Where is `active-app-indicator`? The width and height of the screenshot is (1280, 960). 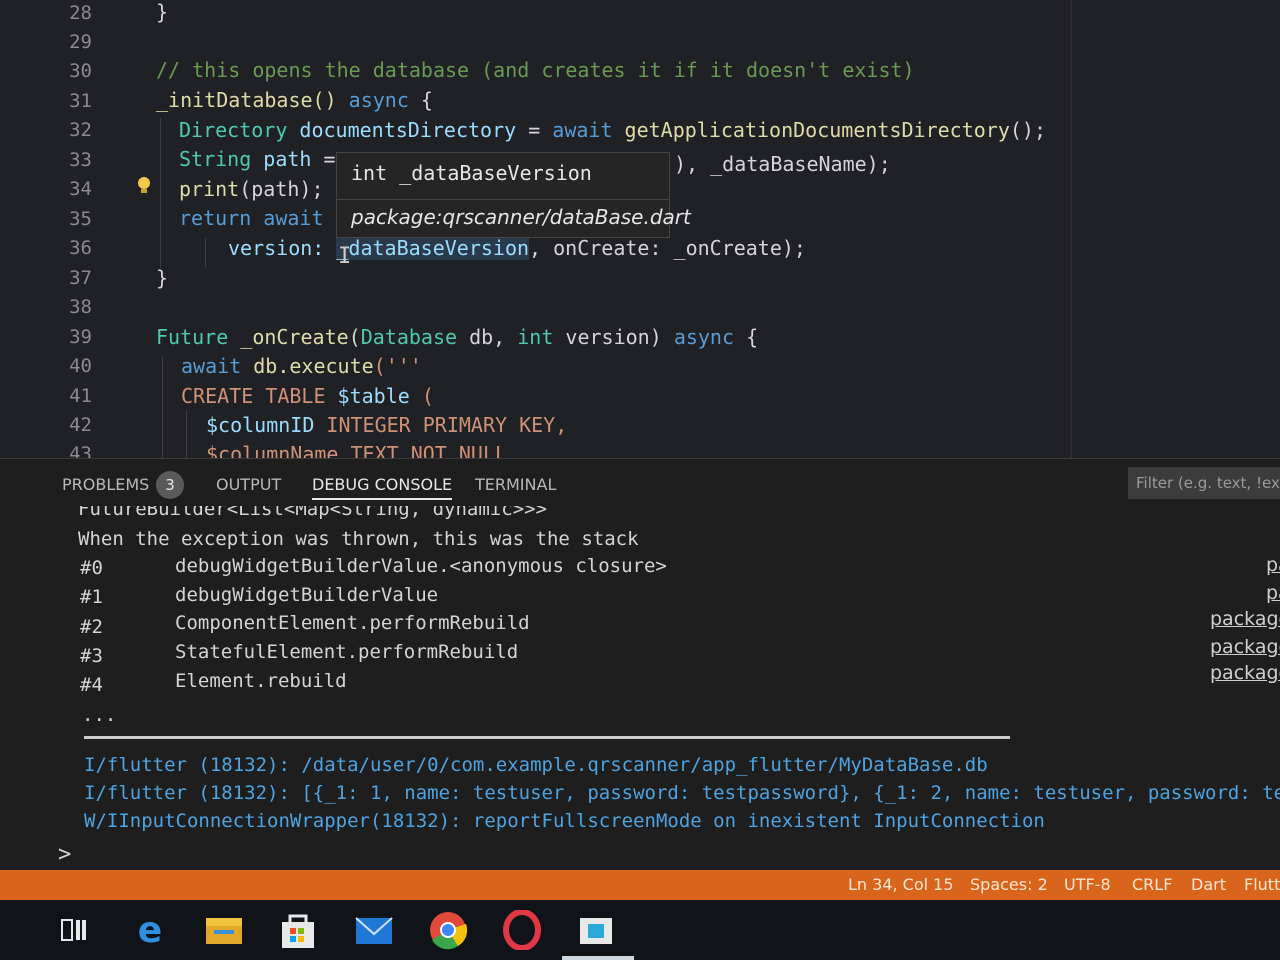
active-app-indicator is located at coordinates (598, 958).